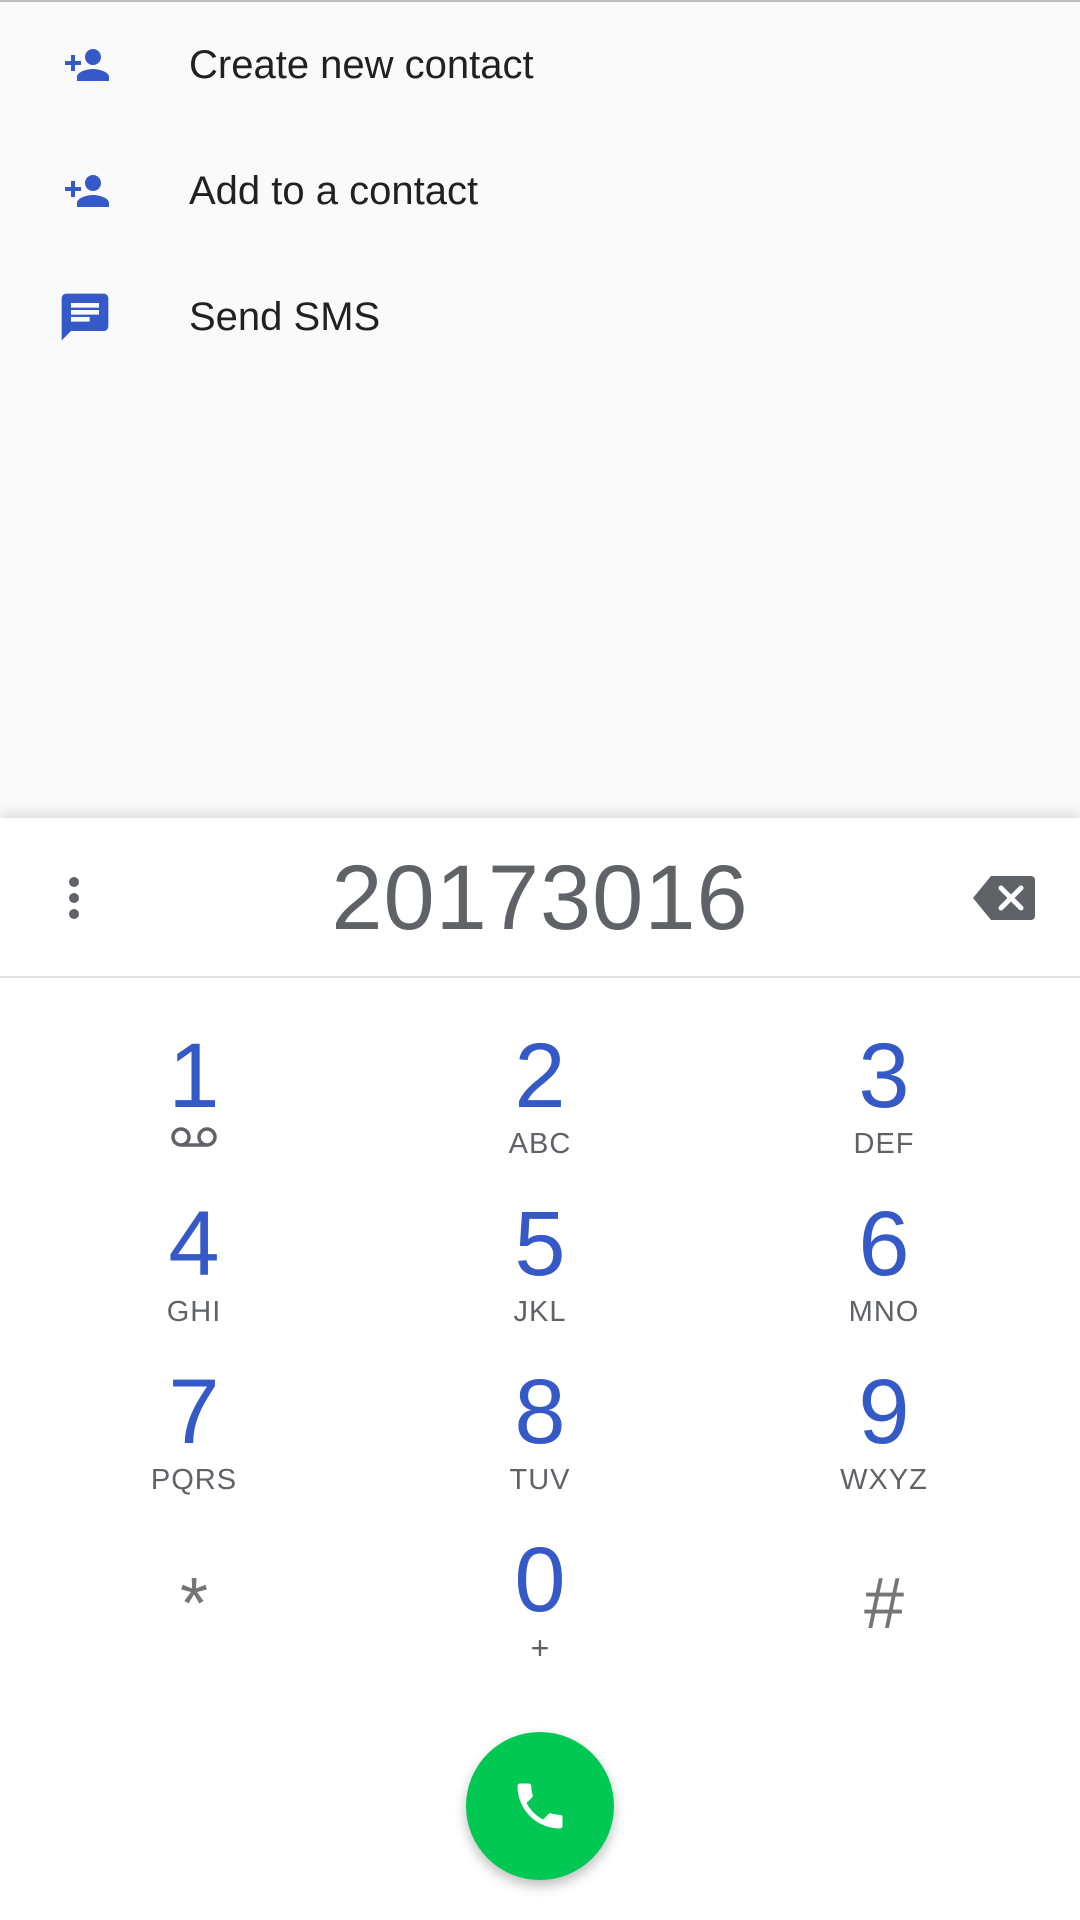 The image size is (1080, 1920). I want to click on more-vert-icon, so click(74, 898).